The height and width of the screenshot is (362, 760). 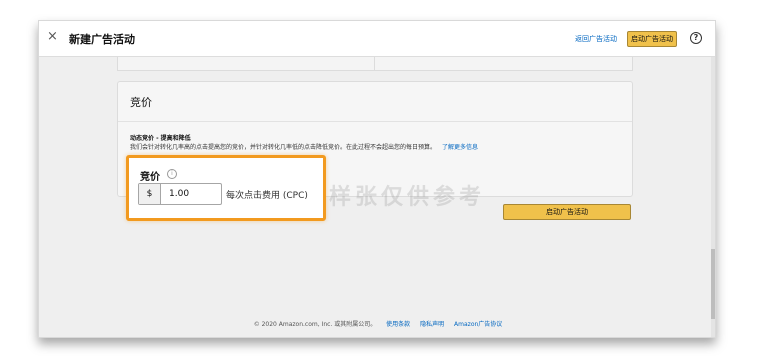 What do you see at coordinates (226, 188) in the screenshot?
I see `bid-highlight-callout: 竞价 i $ 1.00 每次点击费用 (CPC)` at bounding box center [226, 188].